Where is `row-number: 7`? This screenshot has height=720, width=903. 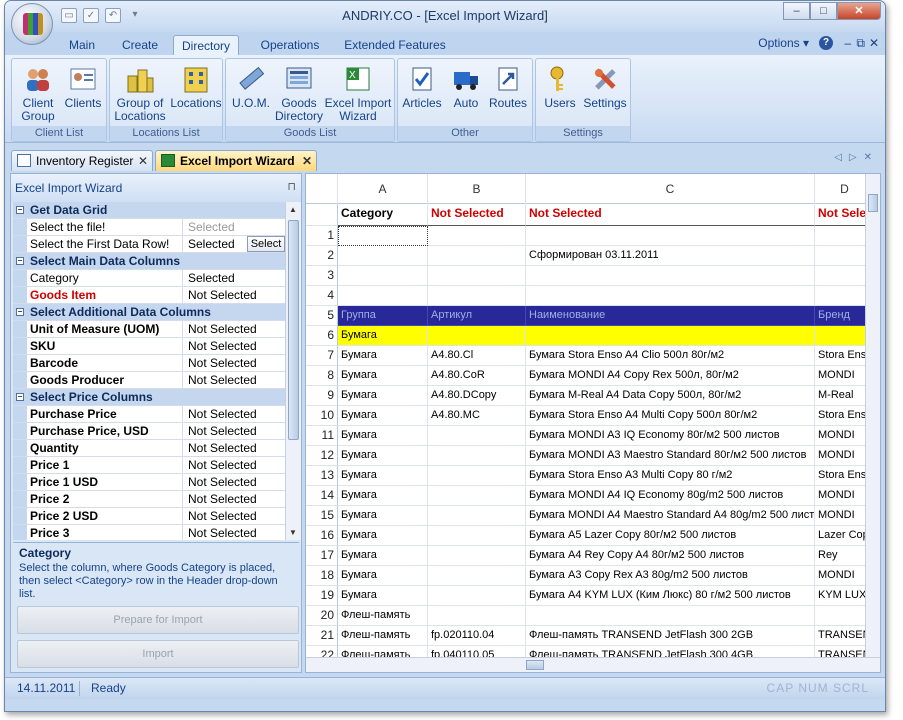
row-number: 7 is located at coordinates (322, 356).